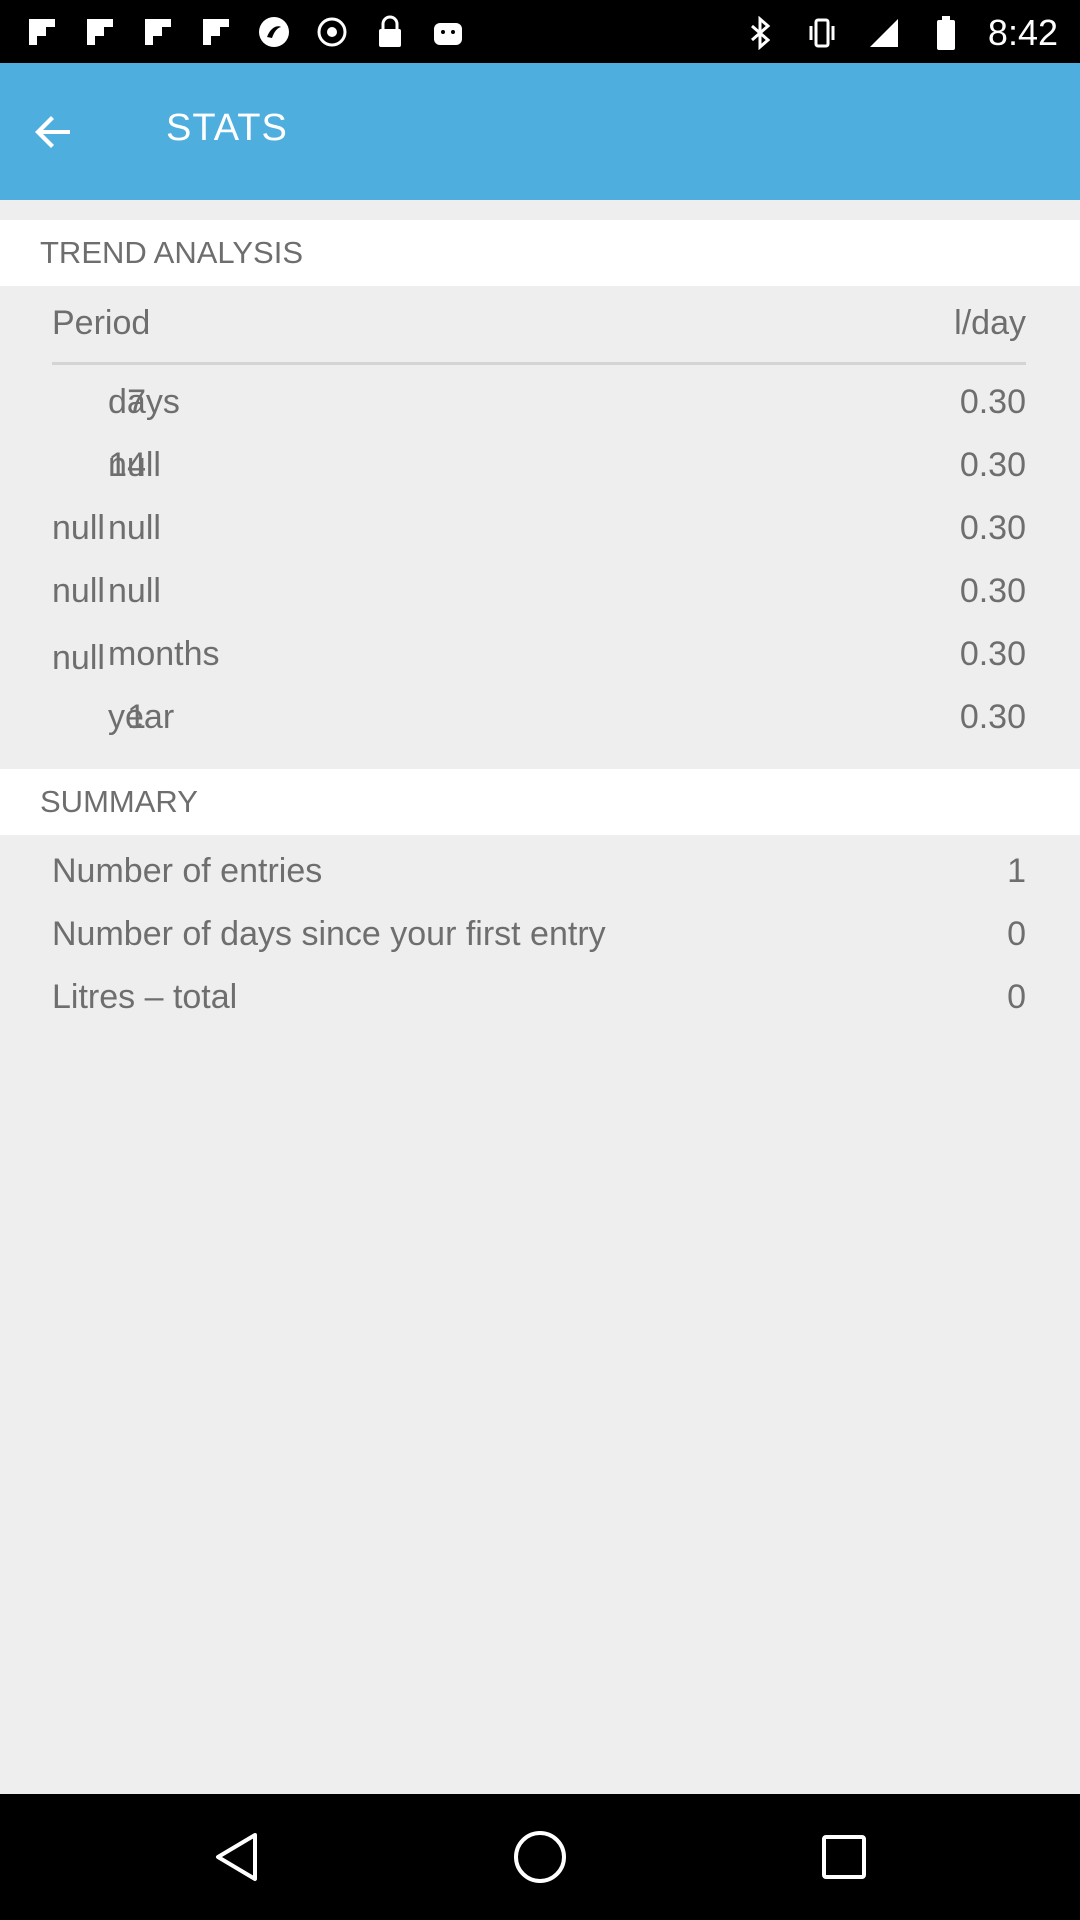 The image size is (1080, 1920). What do you see at coordinates (448, 32) in the screenshot?
I see `android-icon` at bounding box center [448, 32].